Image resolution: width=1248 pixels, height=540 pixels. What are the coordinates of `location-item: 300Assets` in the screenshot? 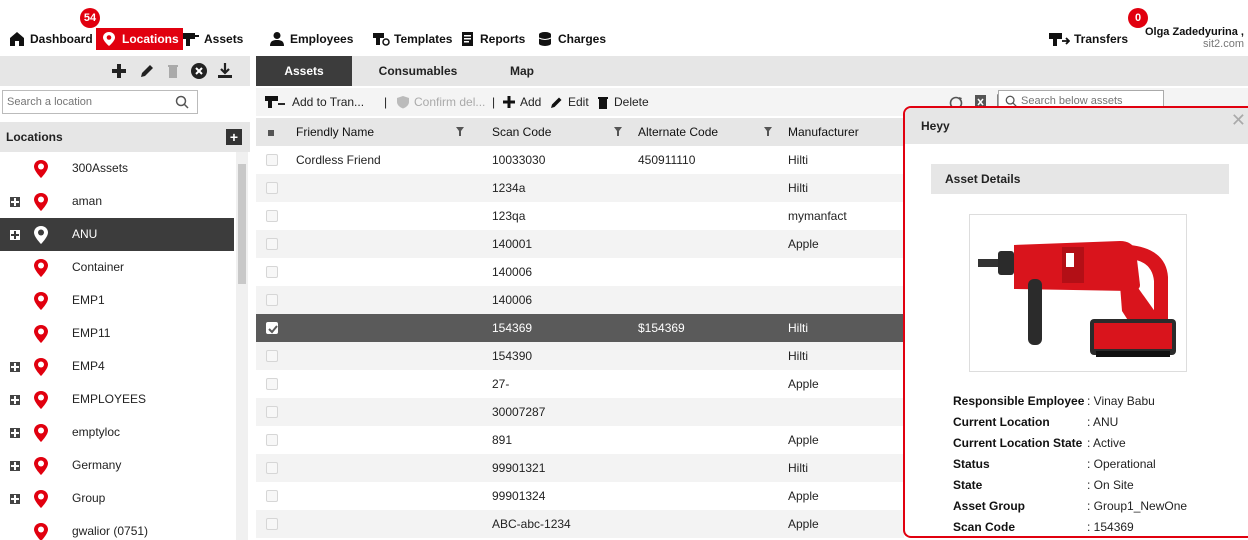 It's located at (117, 168).